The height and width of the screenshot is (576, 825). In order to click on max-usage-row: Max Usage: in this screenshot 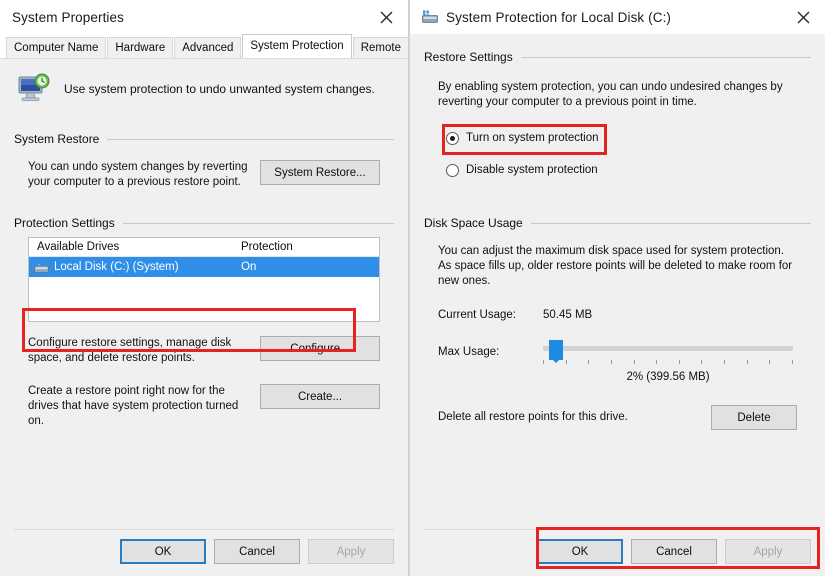, I will do `click(617, 352)`.